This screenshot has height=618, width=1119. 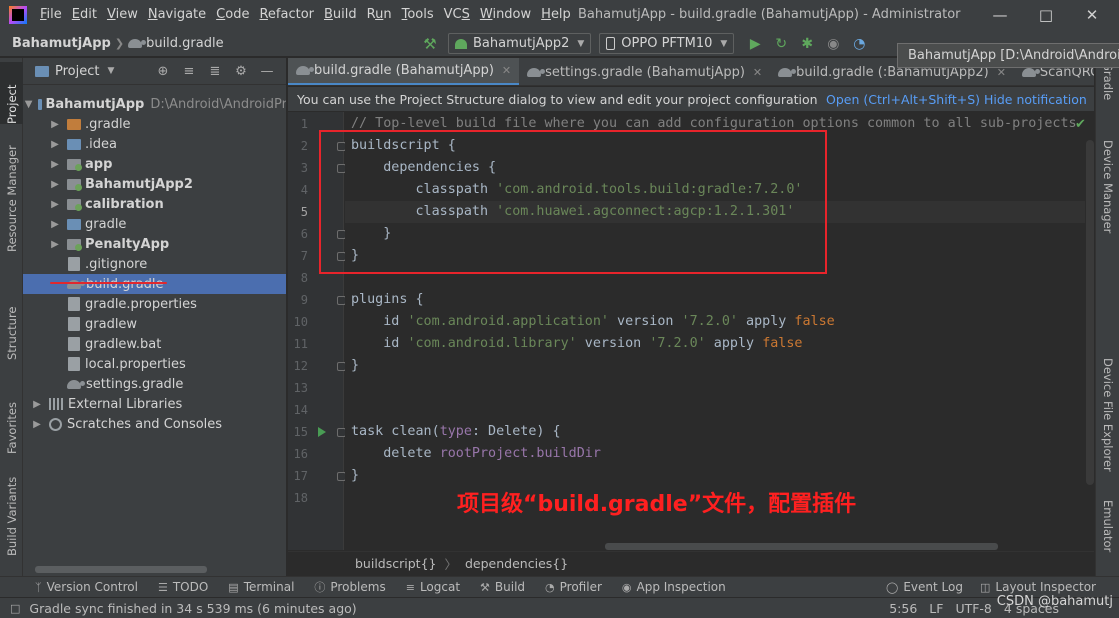 What do you see at coordinates (781, 44) in the screenshot?
I see `apply-changes-icon: ↻` at bounding box center [781, 44].